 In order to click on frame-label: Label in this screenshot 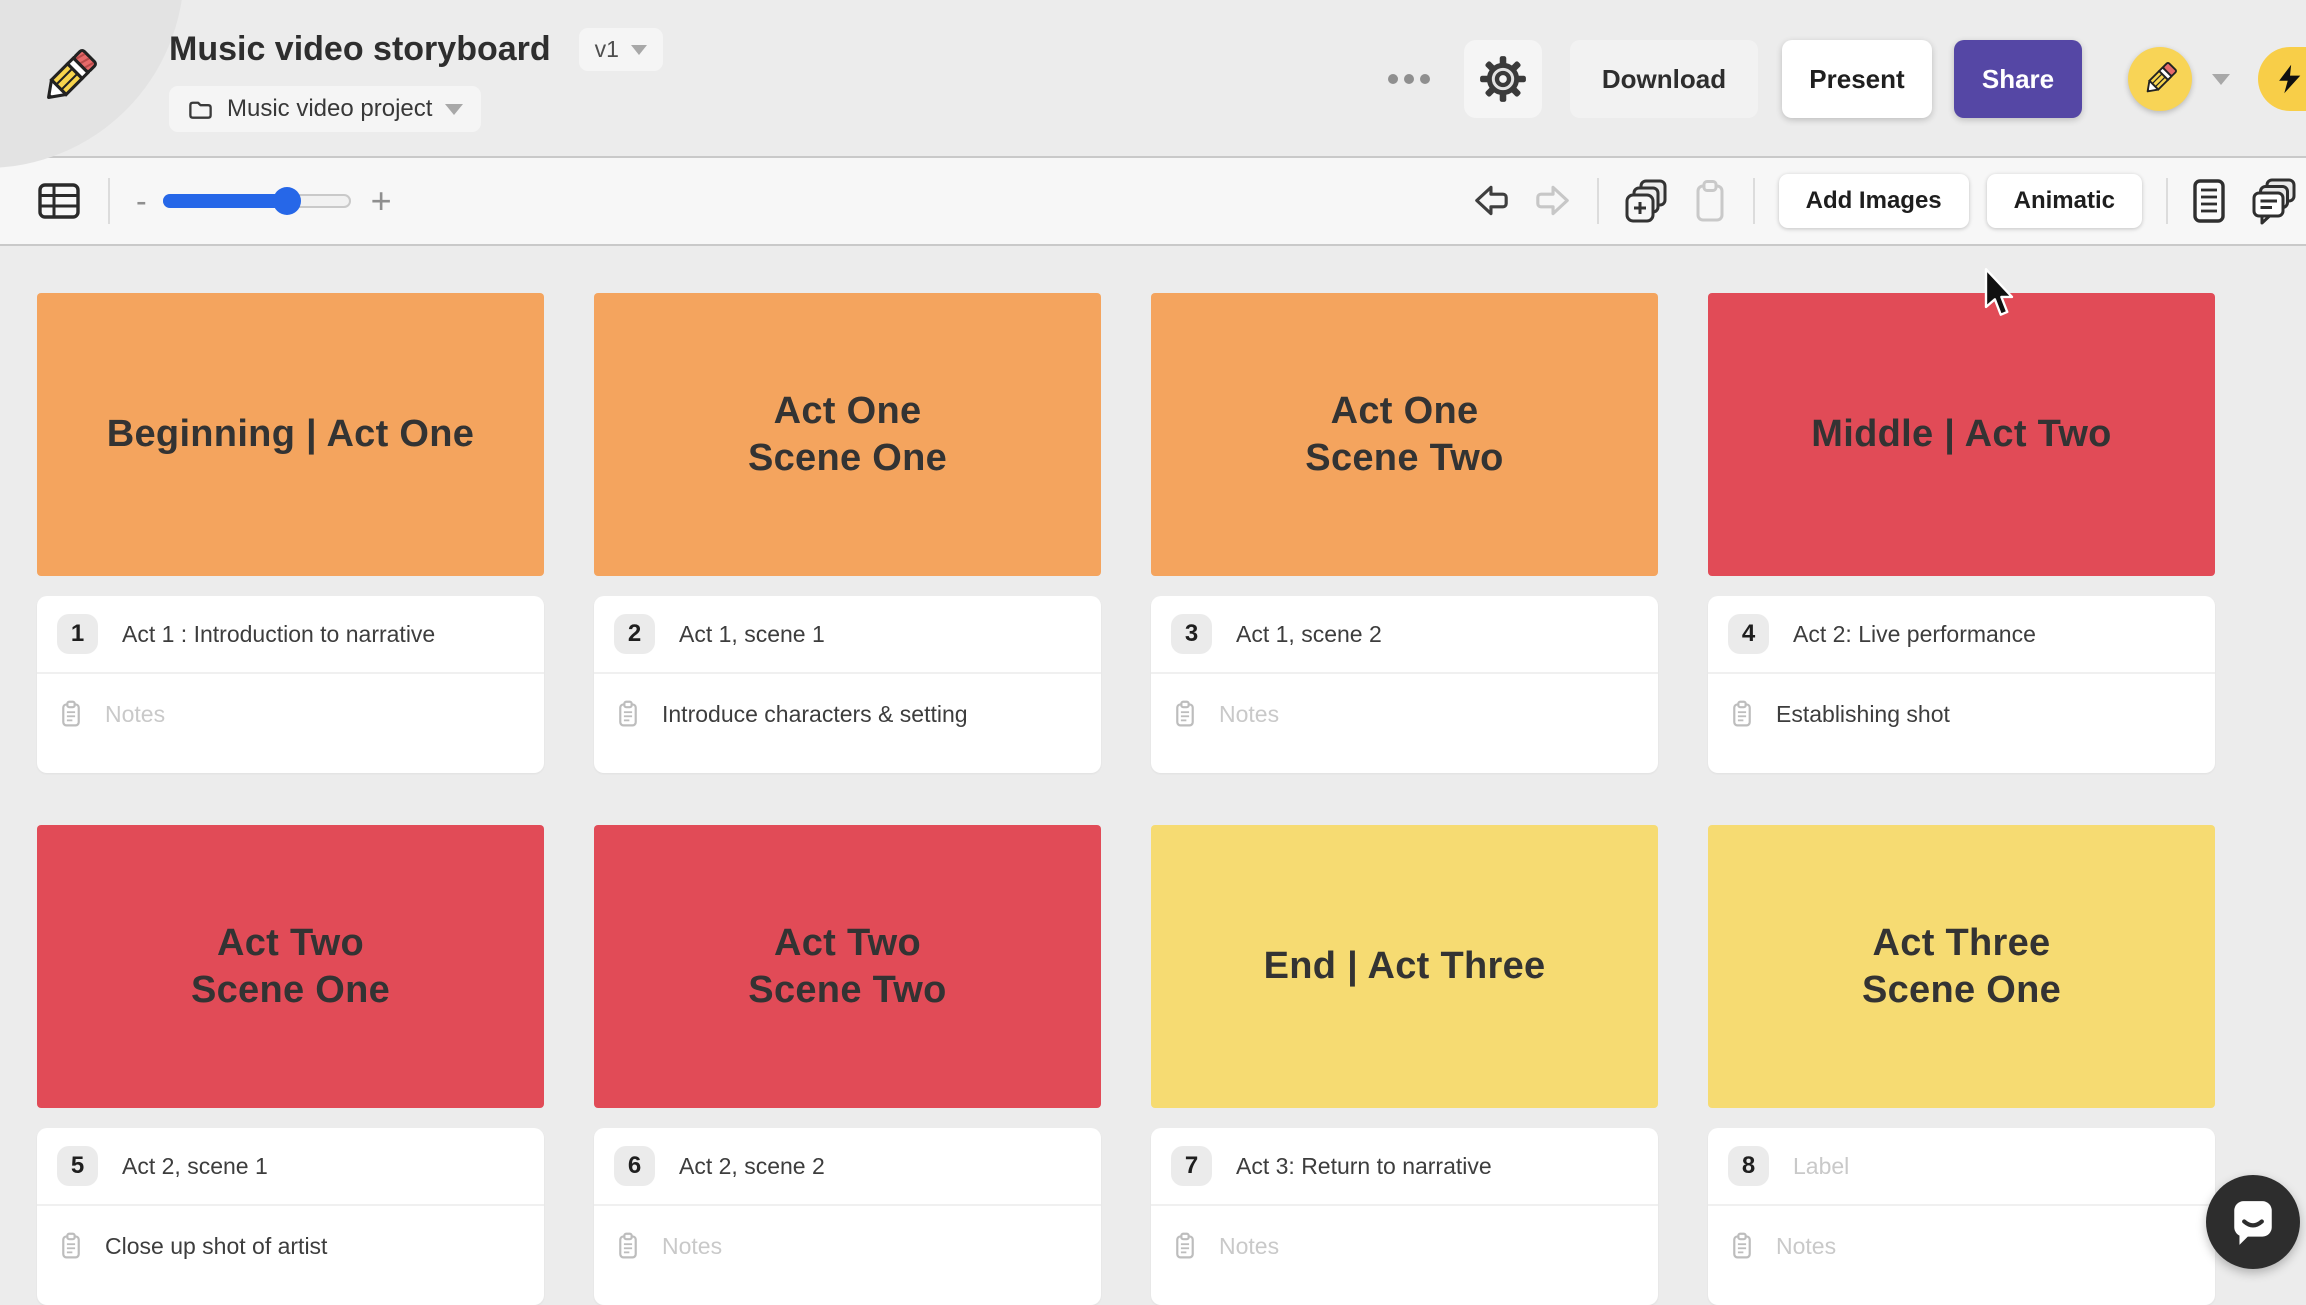, I will do `click(1821, 1166)`.